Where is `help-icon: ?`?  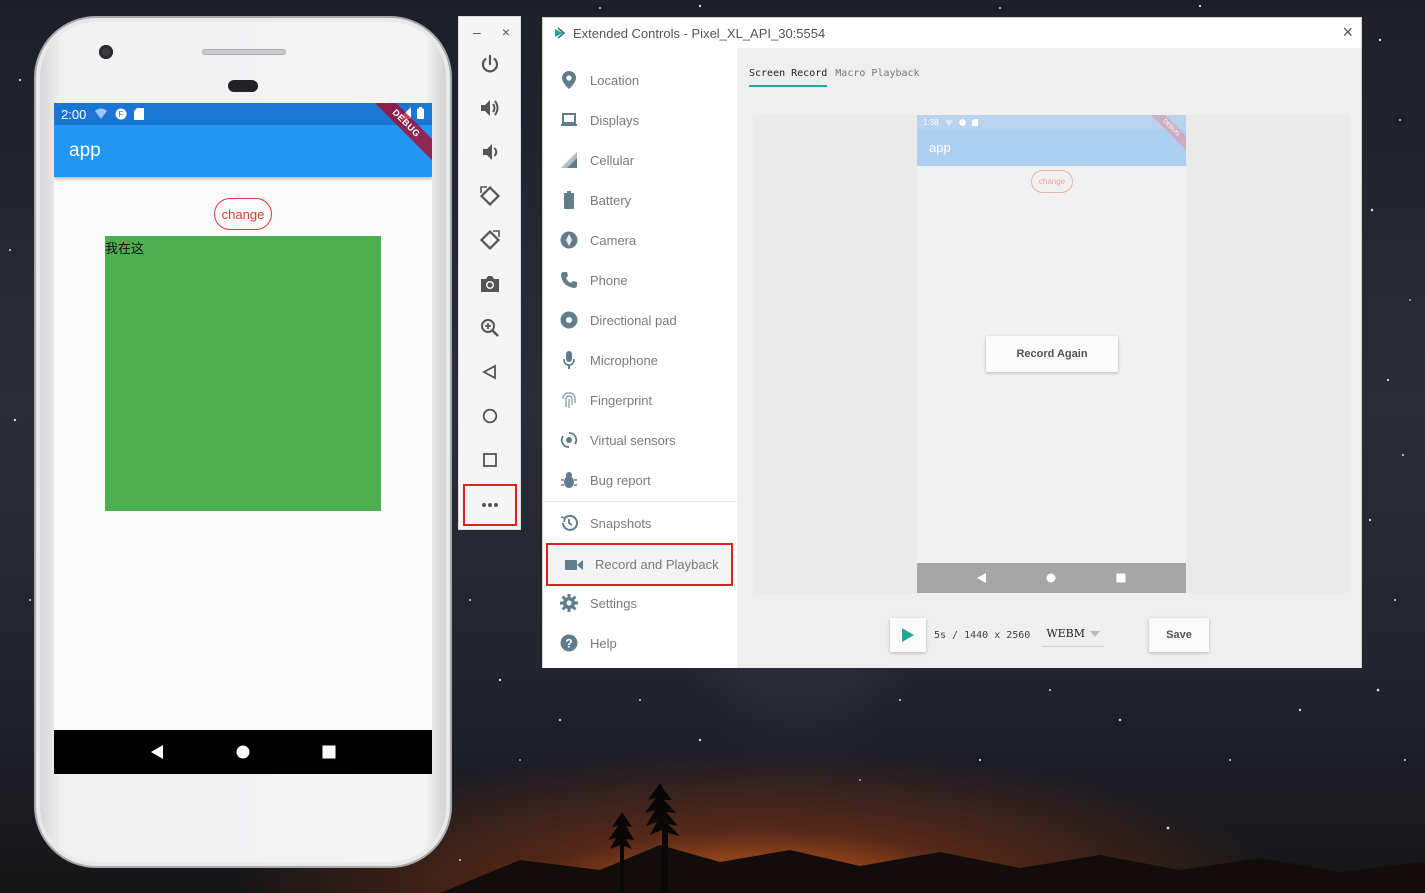 help-icon: ? is located at coordinates (569, 643).